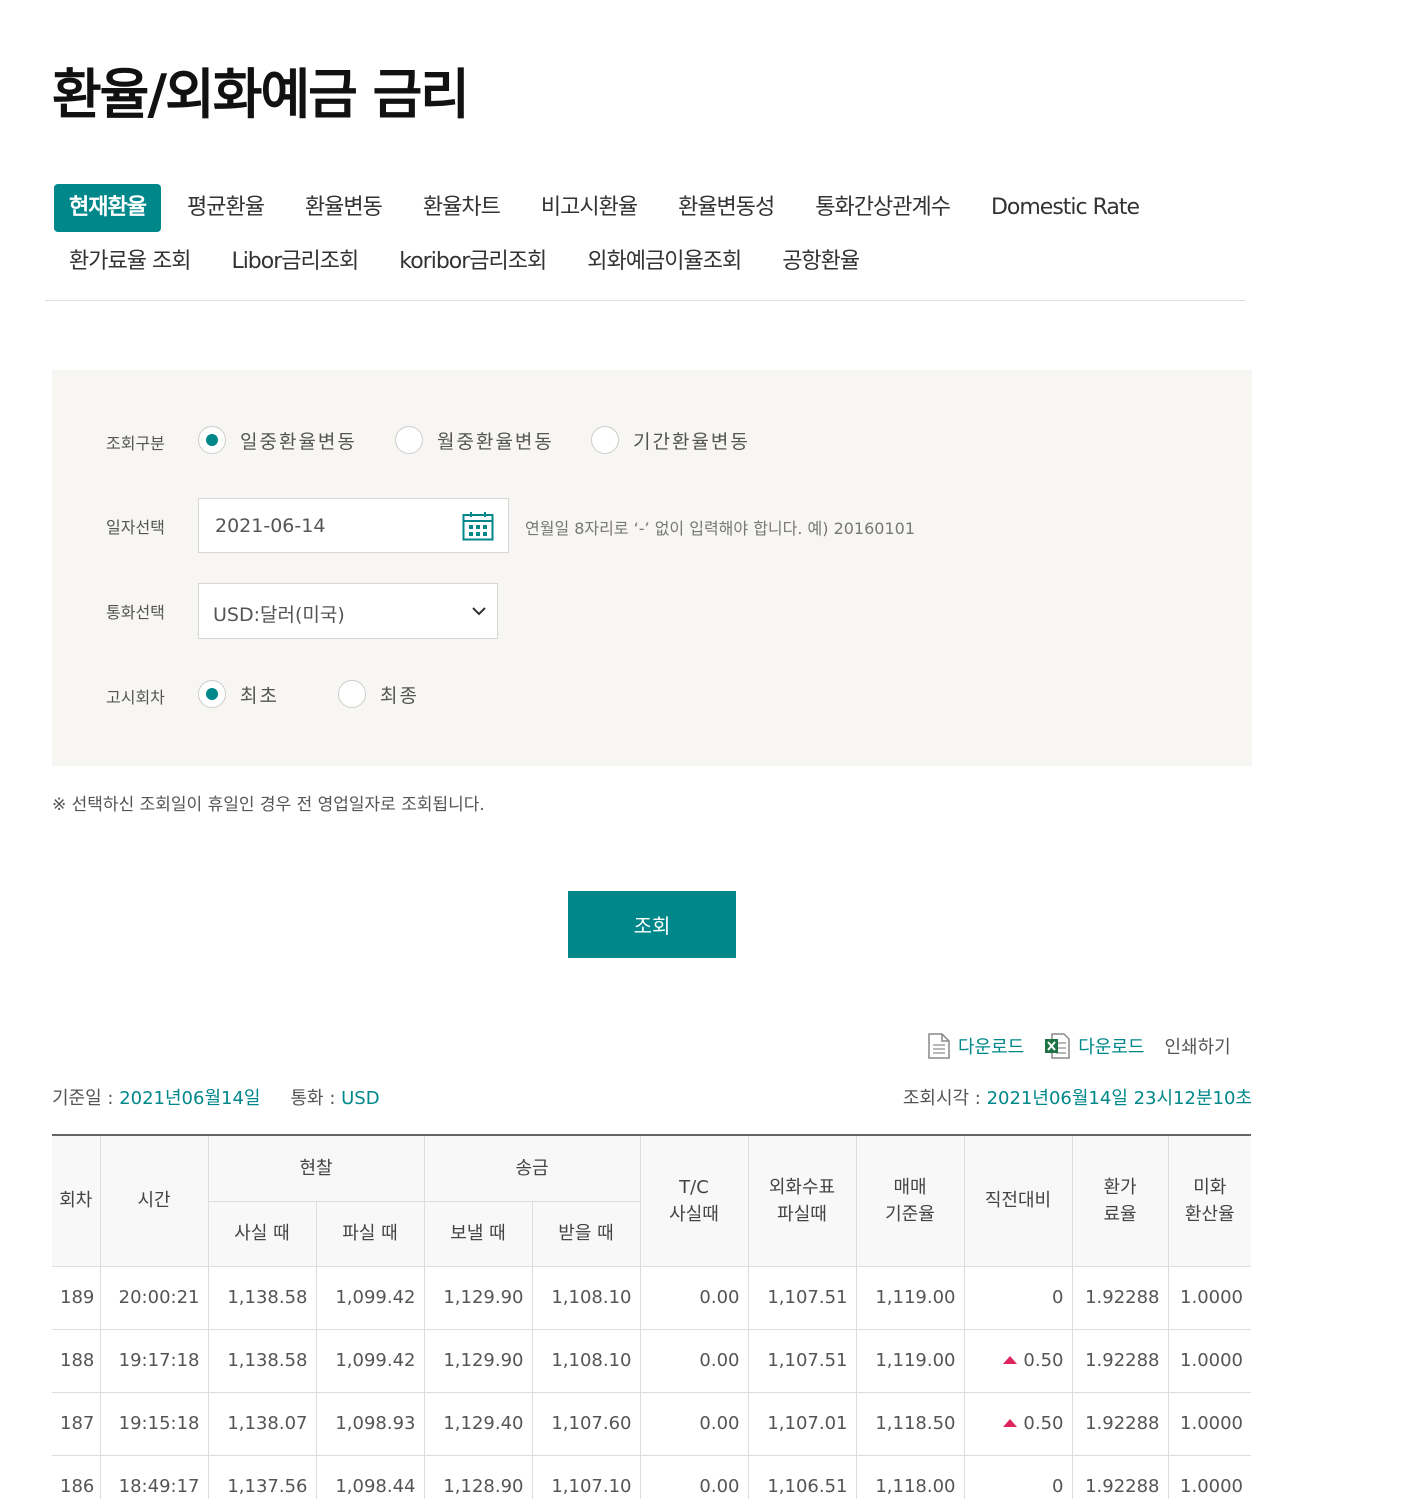 This screenshot has width=1413, height=1499. Describe the element at coordinates (154, 1200) in the screenshot. I see `header-time: 시간` at that location.